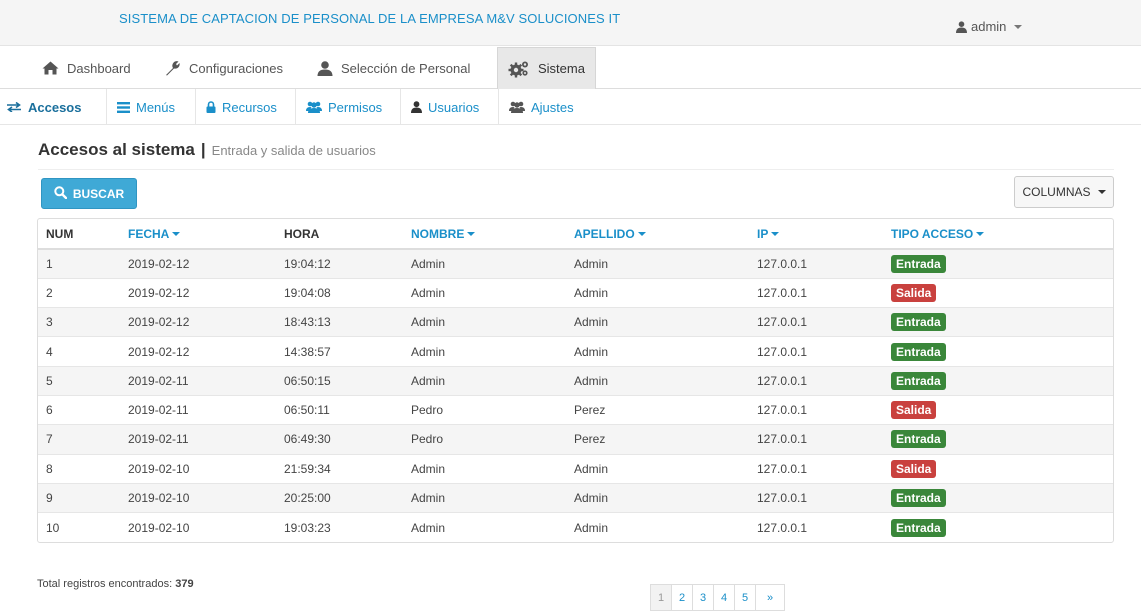 Image resolution: width=1141 pixels, height=611 pixels. I want to click on cell-apellido: Perez, so click(657, 409).